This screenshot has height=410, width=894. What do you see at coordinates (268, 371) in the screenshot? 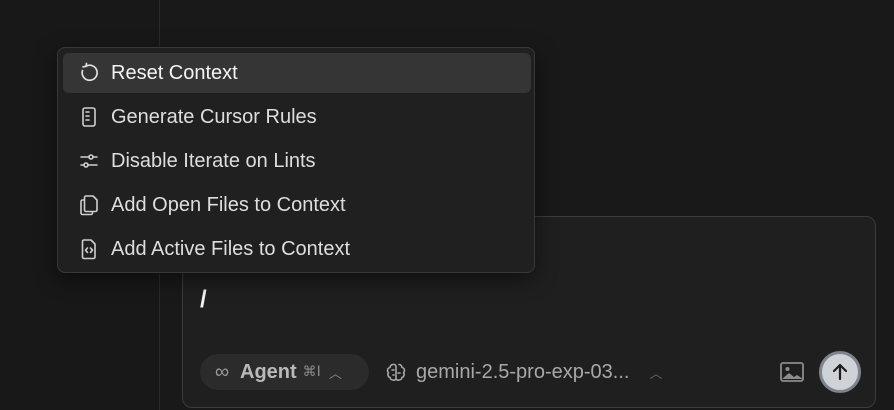
I see `agent-mode-label: Agent` at bounding box center [268, 371].